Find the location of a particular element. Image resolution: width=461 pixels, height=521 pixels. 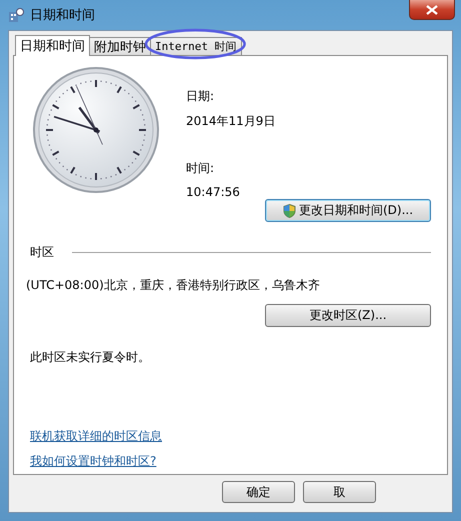

dst-note: 此时区未实行夏令时。 is located at coordinates (90, 357).